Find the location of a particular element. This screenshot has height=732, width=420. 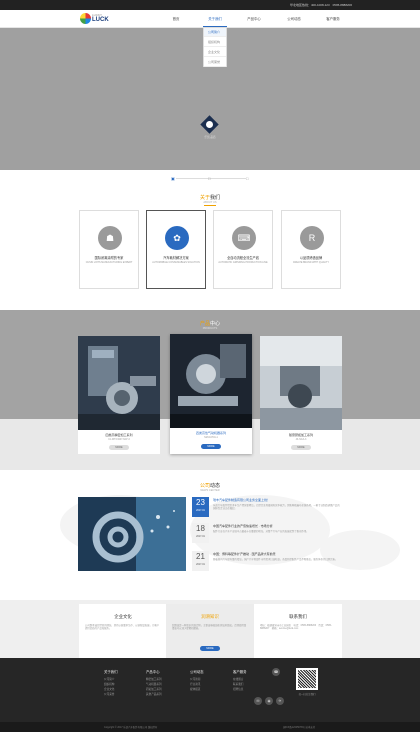

news-title: 中国：博科等配件扩产推动 · 国产品牌大有前景 is located at coordinates (277, 554).